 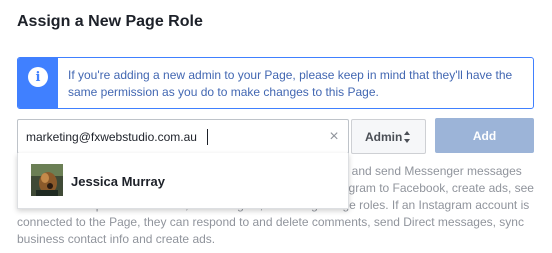 What do you see at coordinates (38, 77) in the screenshot?
I see `info-icon: i` at bounding box center [38, 77].